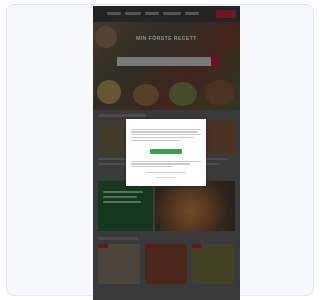 The width and height of the screenshot is (320, 300). Describe the element at coordinates (166, 173) in the screenshot. I see `settings-link` at that location.